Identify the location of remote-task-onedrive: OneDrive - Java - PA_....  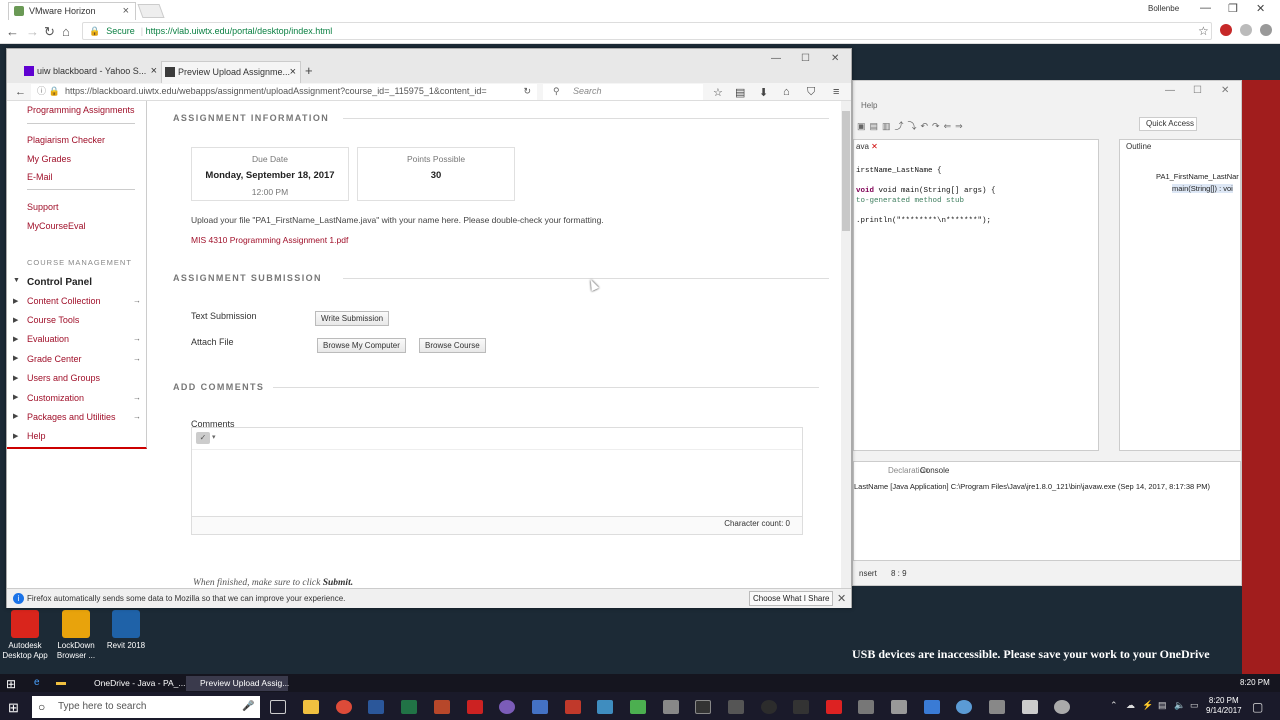
(132, 683).